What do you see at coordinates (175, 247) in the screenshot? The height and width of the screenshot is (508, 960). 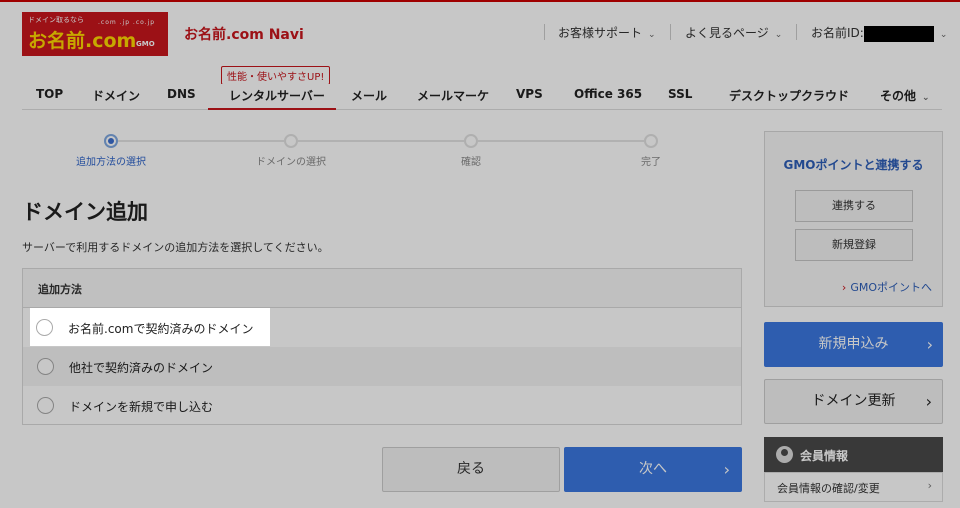 I see `page-description: サーバーで利用するドメインの追加方法を選択してください。` at bounding box center [175, 247].